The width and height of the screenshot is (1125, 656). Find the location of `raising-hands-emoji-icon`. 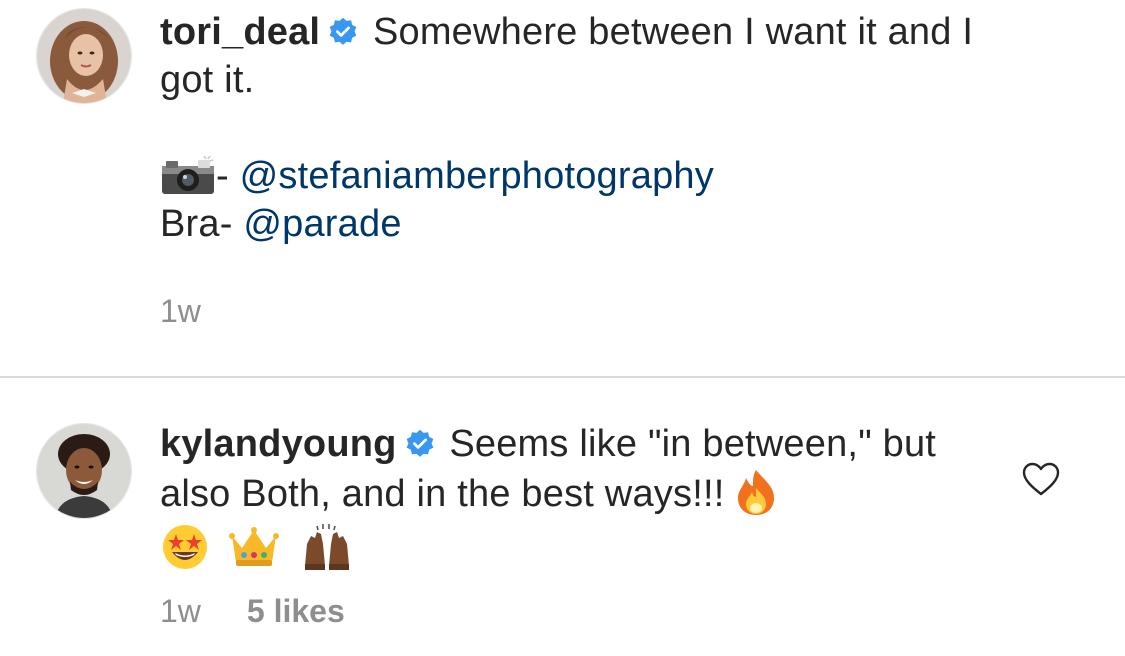

raising-hands-emoji-icon is located at coordinates (327, 548).